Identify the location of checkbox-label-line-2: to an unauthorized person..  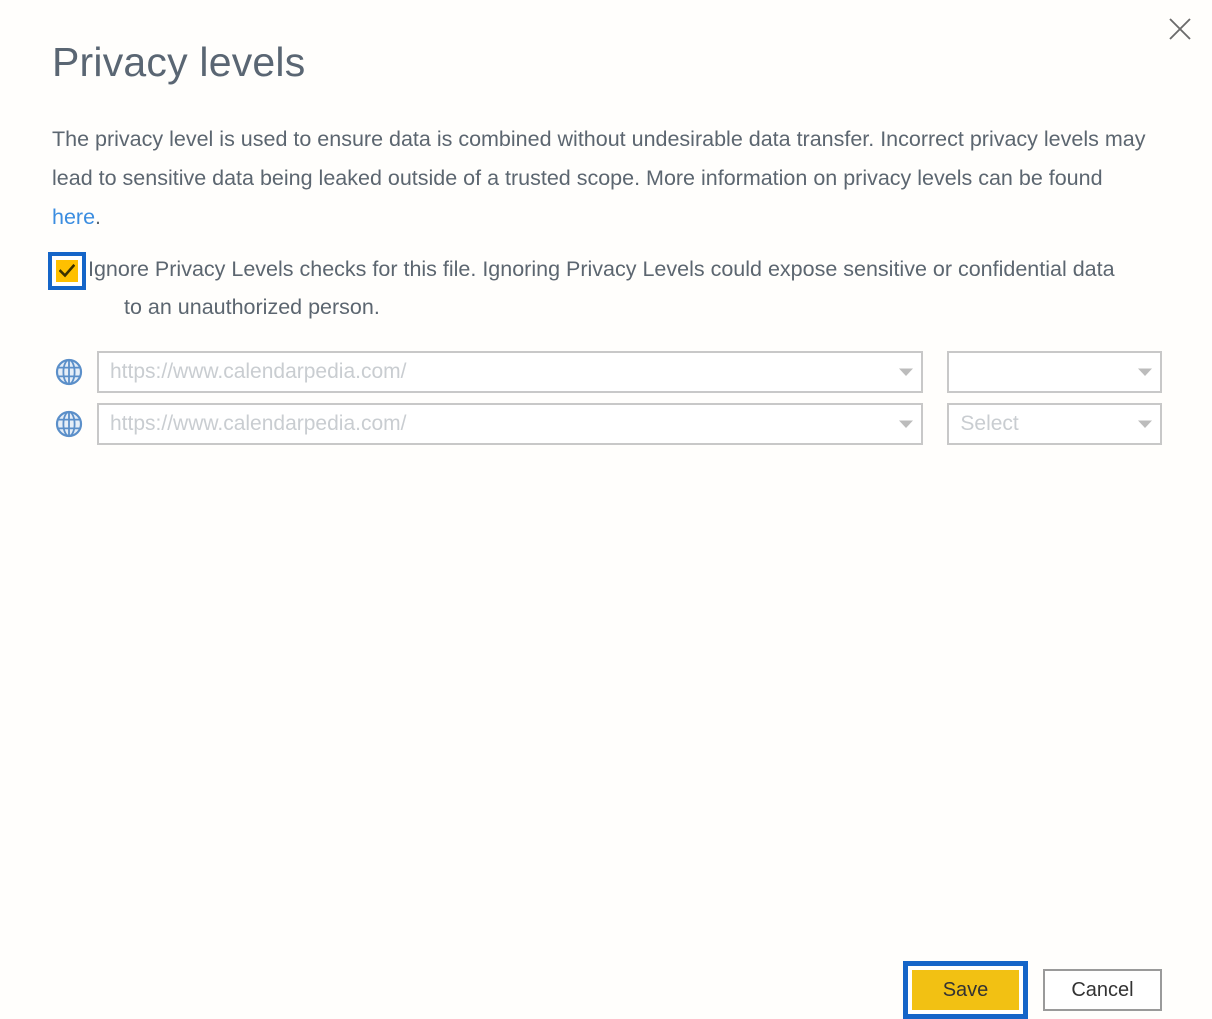
(252, 307).